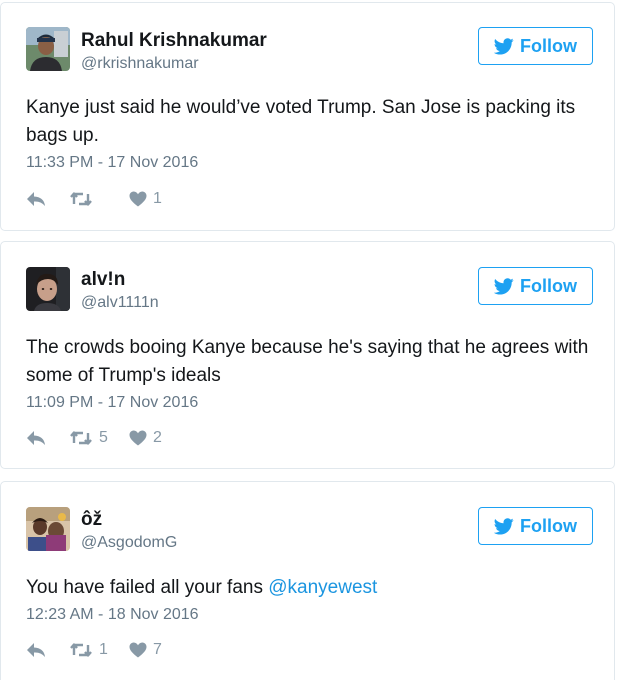  Describe the element at coordinates (174, 41) in the screenshot. I see `display-name: Rahul Krishnakumar` at that location.